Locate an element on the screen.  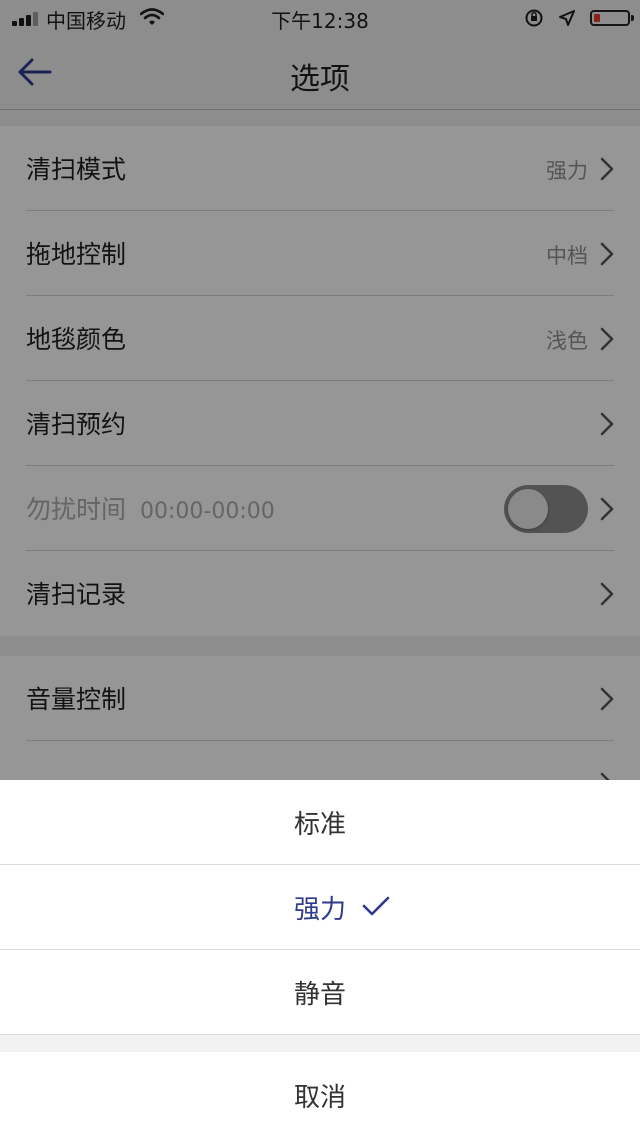
option-label: 标准 is located at coordinates (319, 824).